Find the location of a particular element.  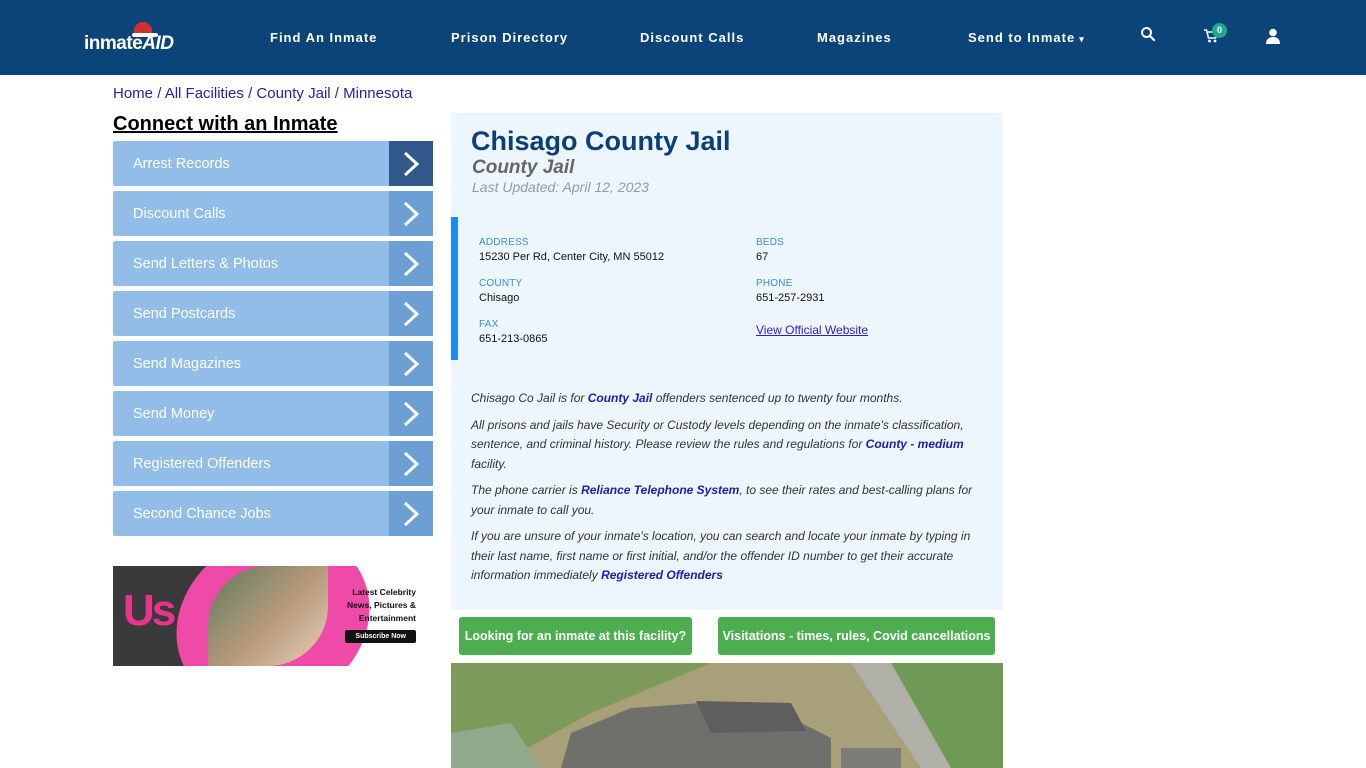

county-value: Chisago is located at coordinates (499, 298).